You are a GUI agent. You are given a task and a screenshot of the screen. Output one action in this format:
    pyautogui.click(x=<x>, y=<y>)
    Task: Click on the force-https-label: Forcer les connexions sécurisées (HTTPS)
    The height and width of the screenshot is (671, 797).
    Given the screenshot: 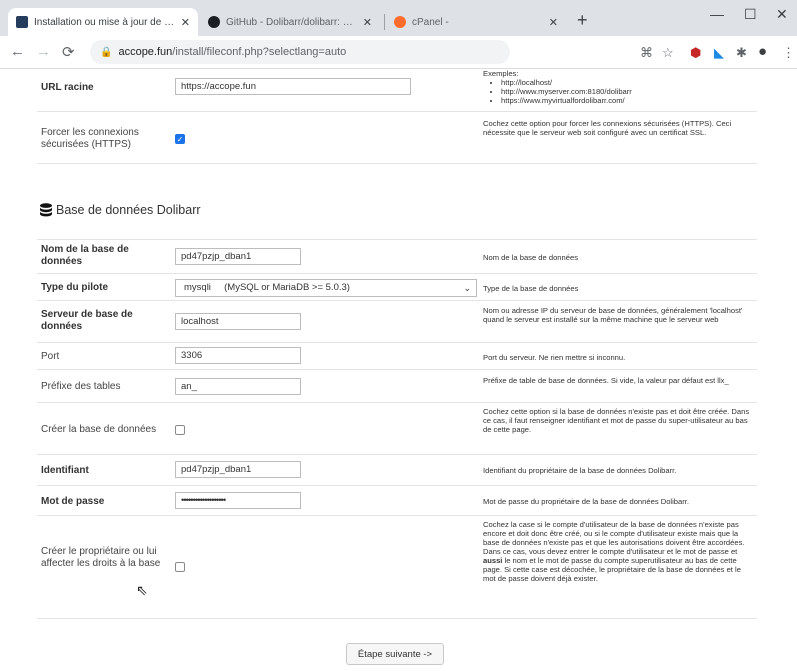 What is the action you would take?
    pyautogui.click(x=90, y=139)
    